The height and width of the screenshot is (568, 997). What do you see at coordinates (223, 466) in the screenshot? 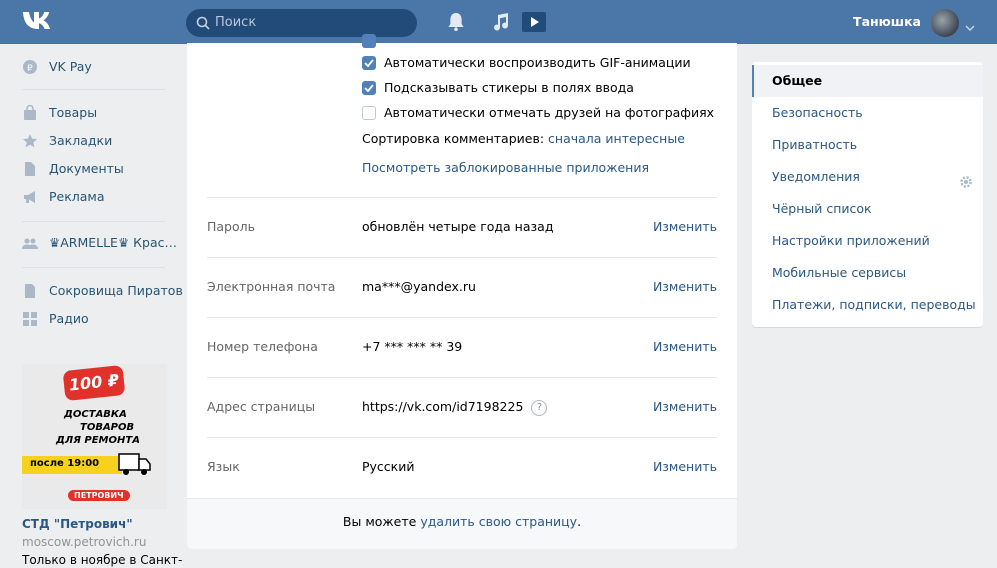
I see `row-label: Язык` at bounding box center [223, 466].